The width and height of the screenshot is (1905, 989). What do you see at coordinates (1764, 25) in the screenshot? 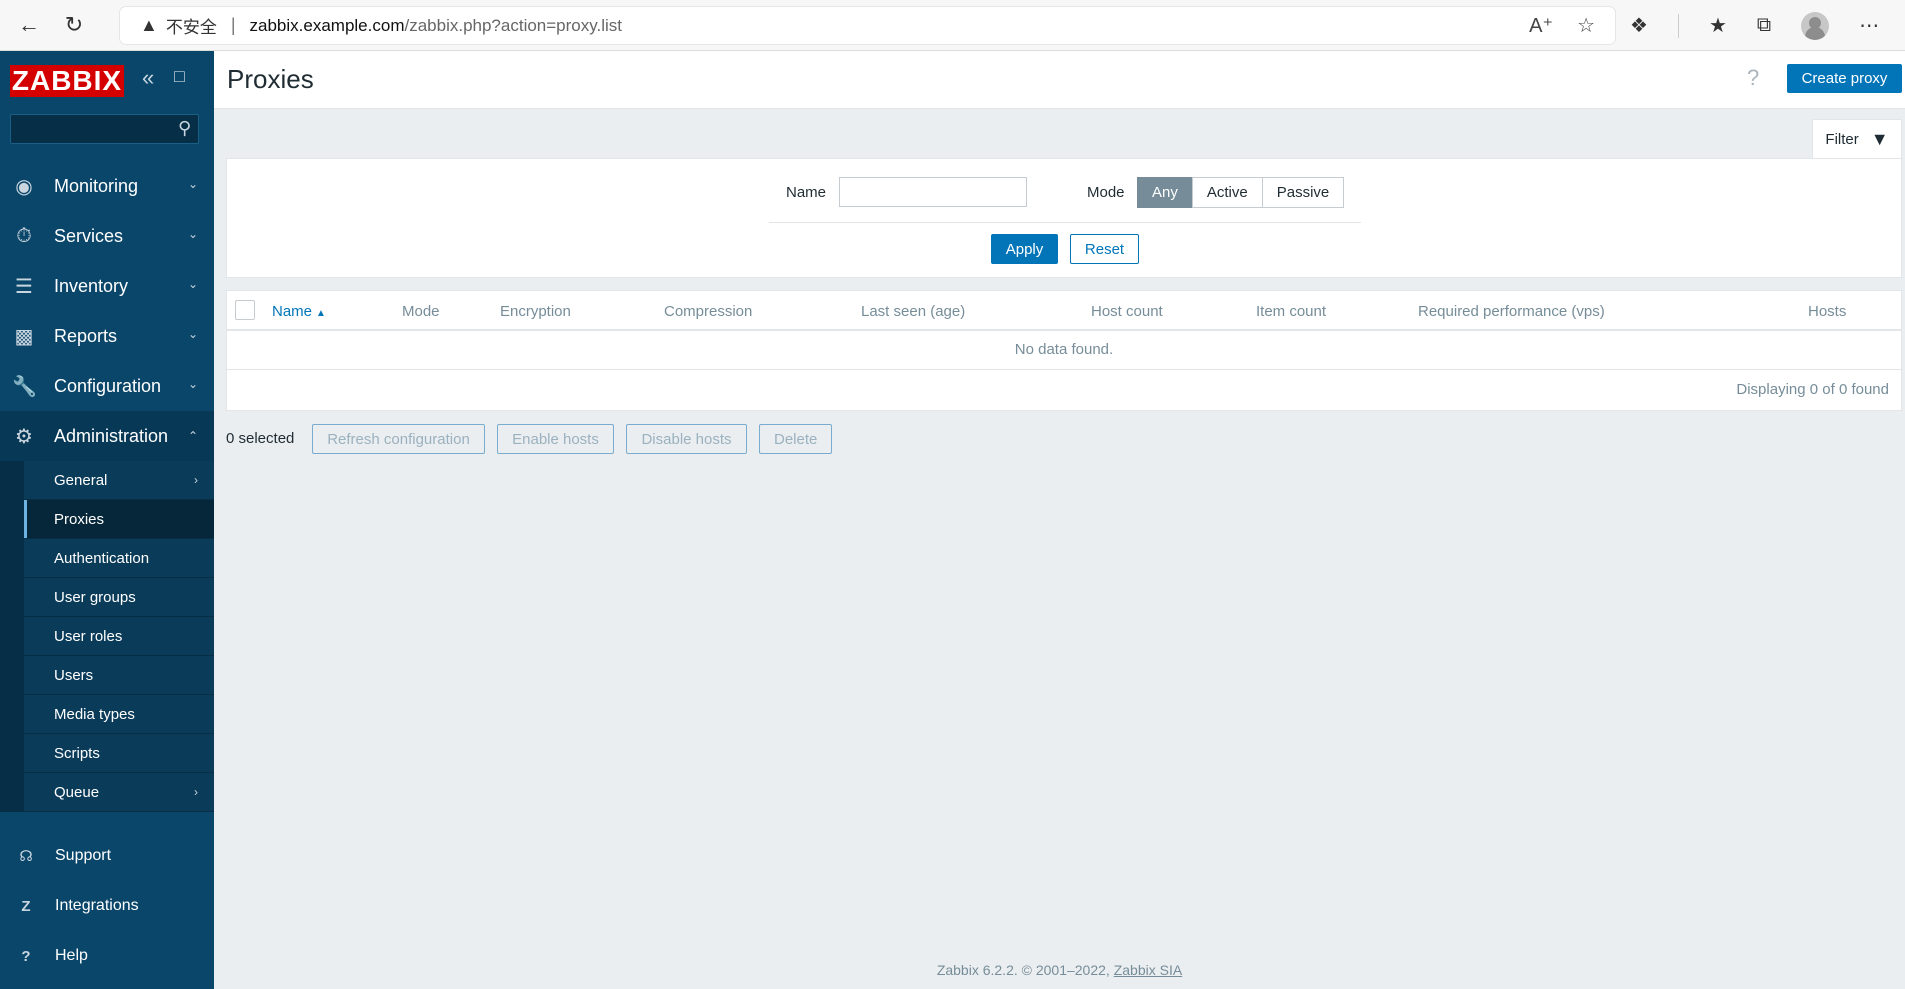
I see `collections-icon: ⧉` at bounding box center [1764, 25].